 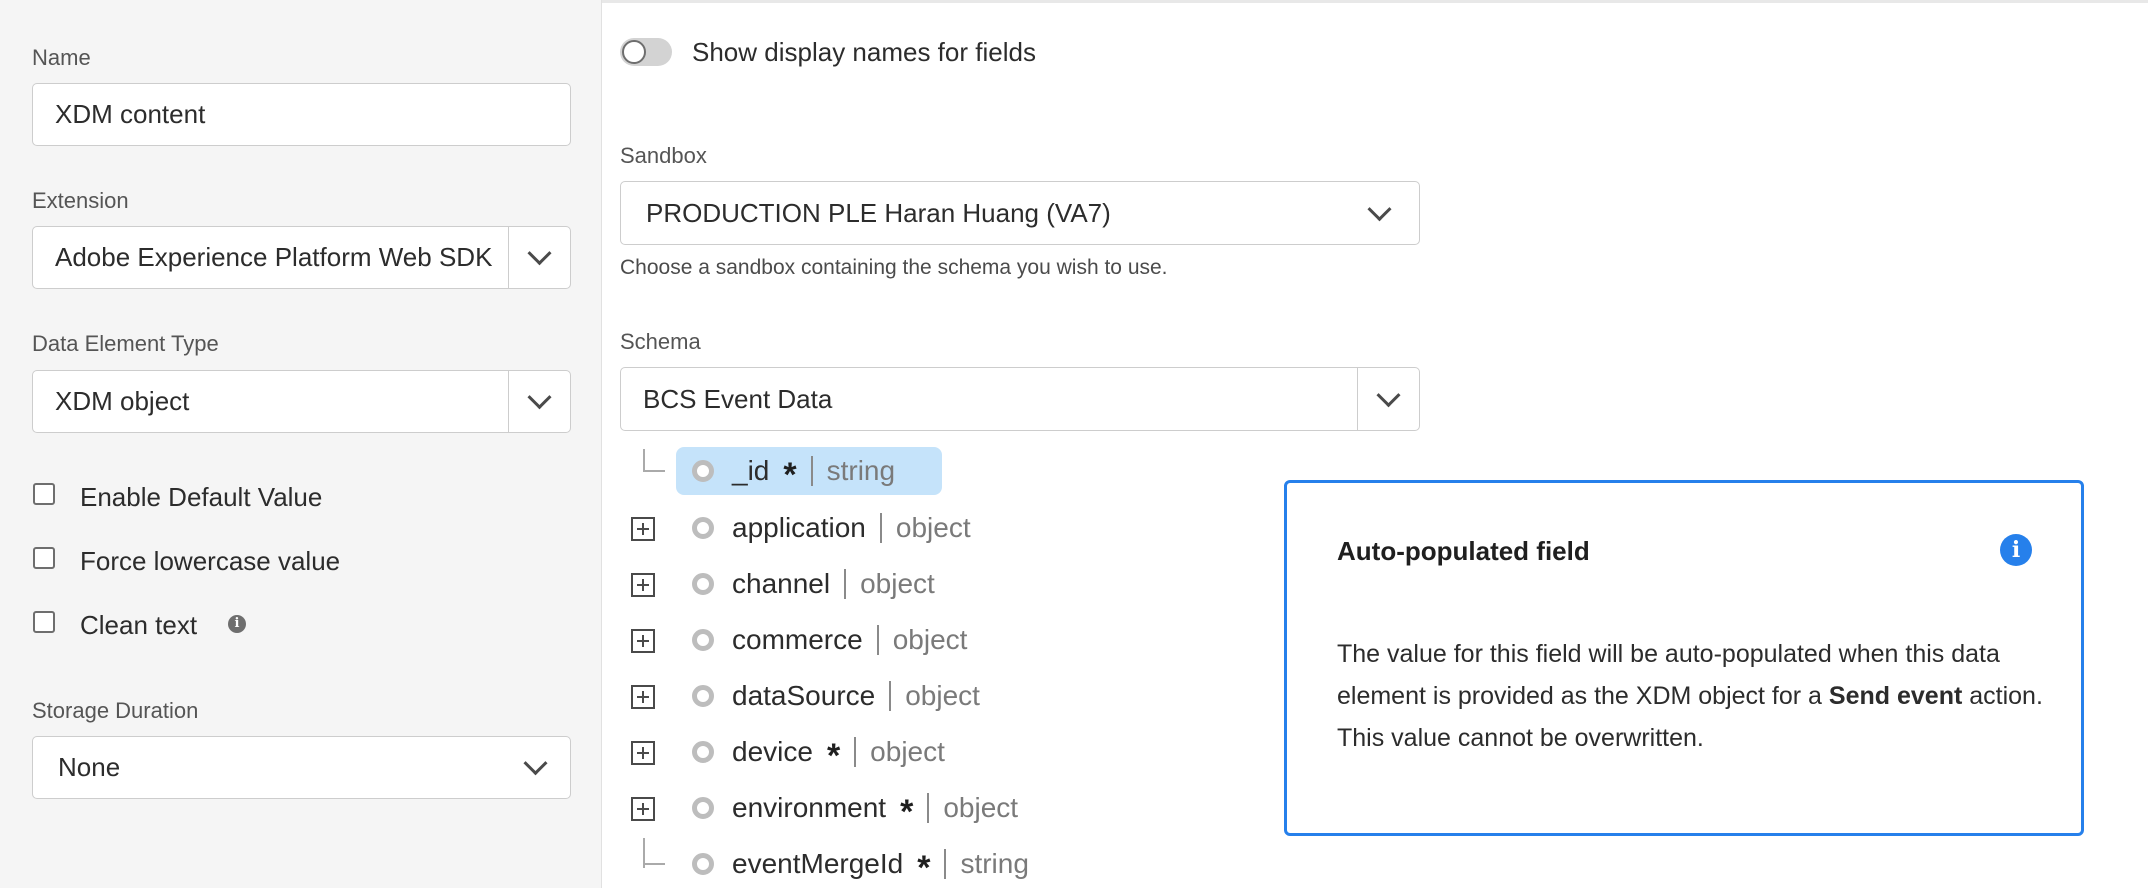 What do you see at coordinates (44, 558) in the screenshot?
I see `force-lowercase-checkbox` at bounding box center [44, 558].